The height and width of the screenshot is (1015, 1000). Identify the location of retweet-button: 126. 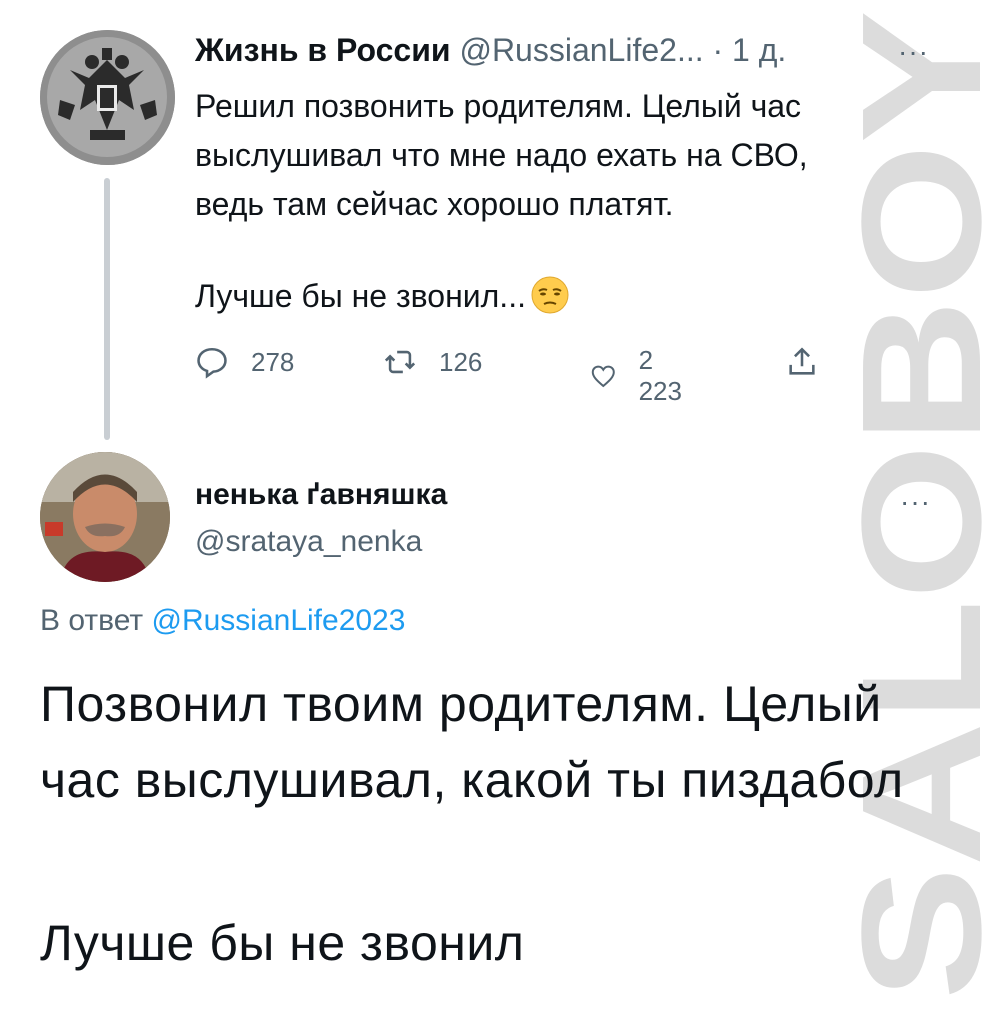
(432, 362).